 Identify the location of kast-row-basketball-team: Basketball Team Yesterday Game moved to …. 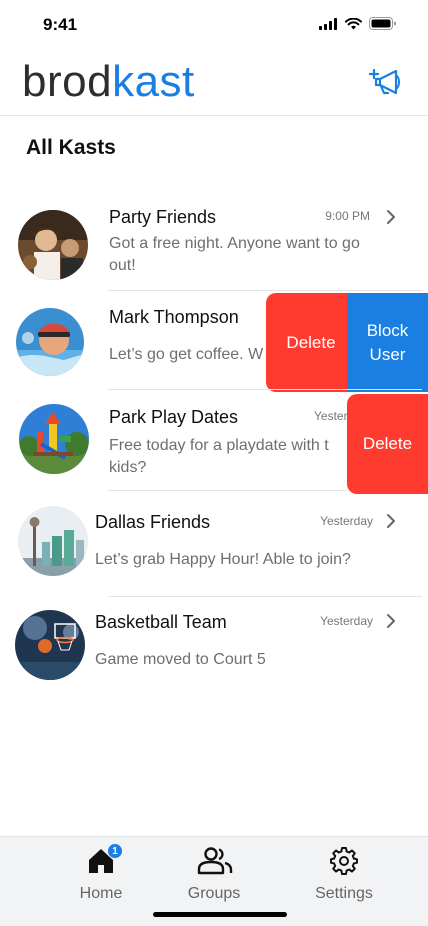
(214, 646).